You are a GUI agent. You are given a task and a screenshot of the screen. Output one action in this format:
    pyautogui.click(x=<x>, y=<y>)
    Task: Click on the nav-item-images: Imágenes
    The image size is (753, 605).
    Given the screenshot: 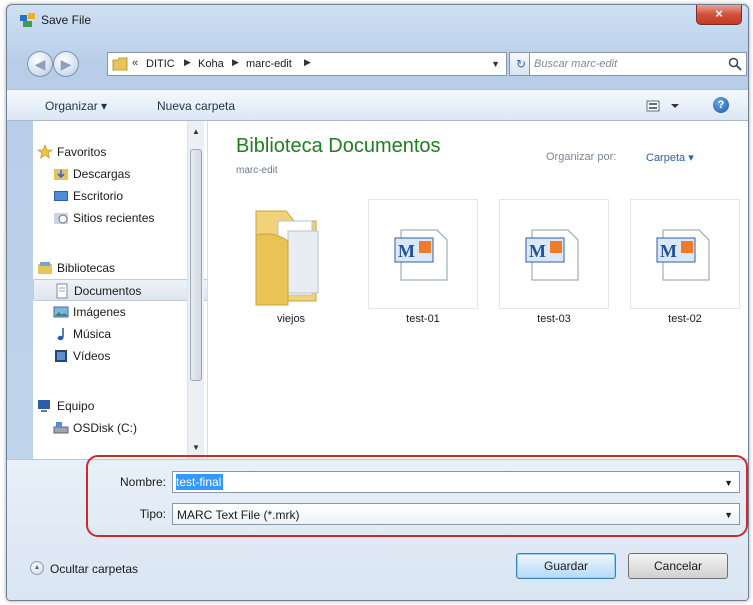 What is the action you would take?
    pyautogui.click(x=121, y=312)
    